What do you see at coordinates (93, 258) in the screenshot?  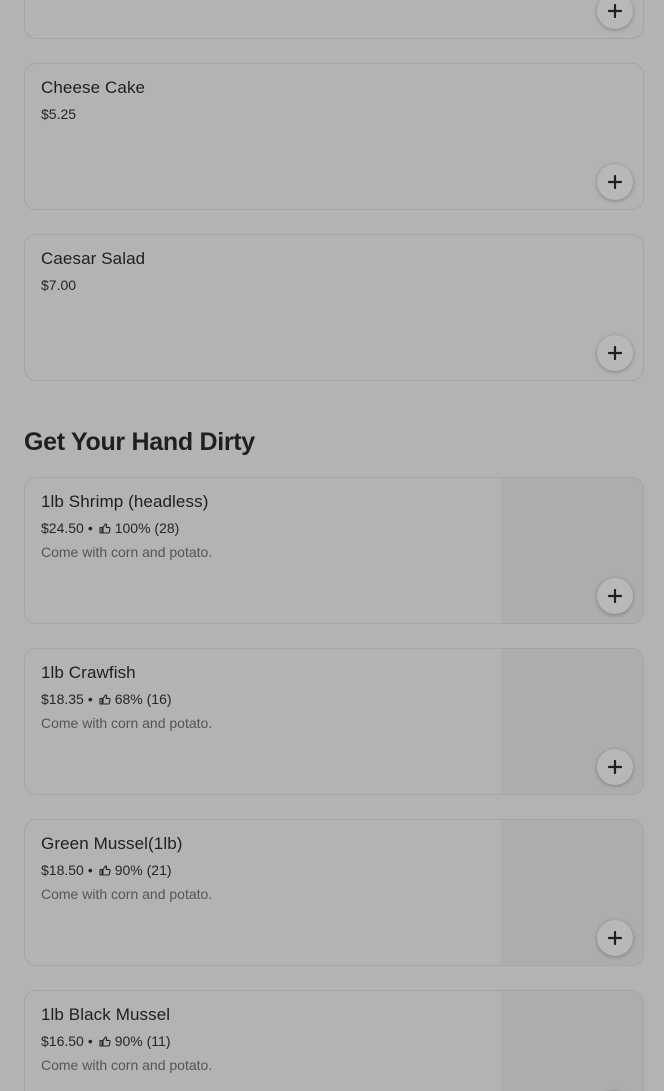 I see `item-name: Caesar Salad` at bounding box center [93, 258].